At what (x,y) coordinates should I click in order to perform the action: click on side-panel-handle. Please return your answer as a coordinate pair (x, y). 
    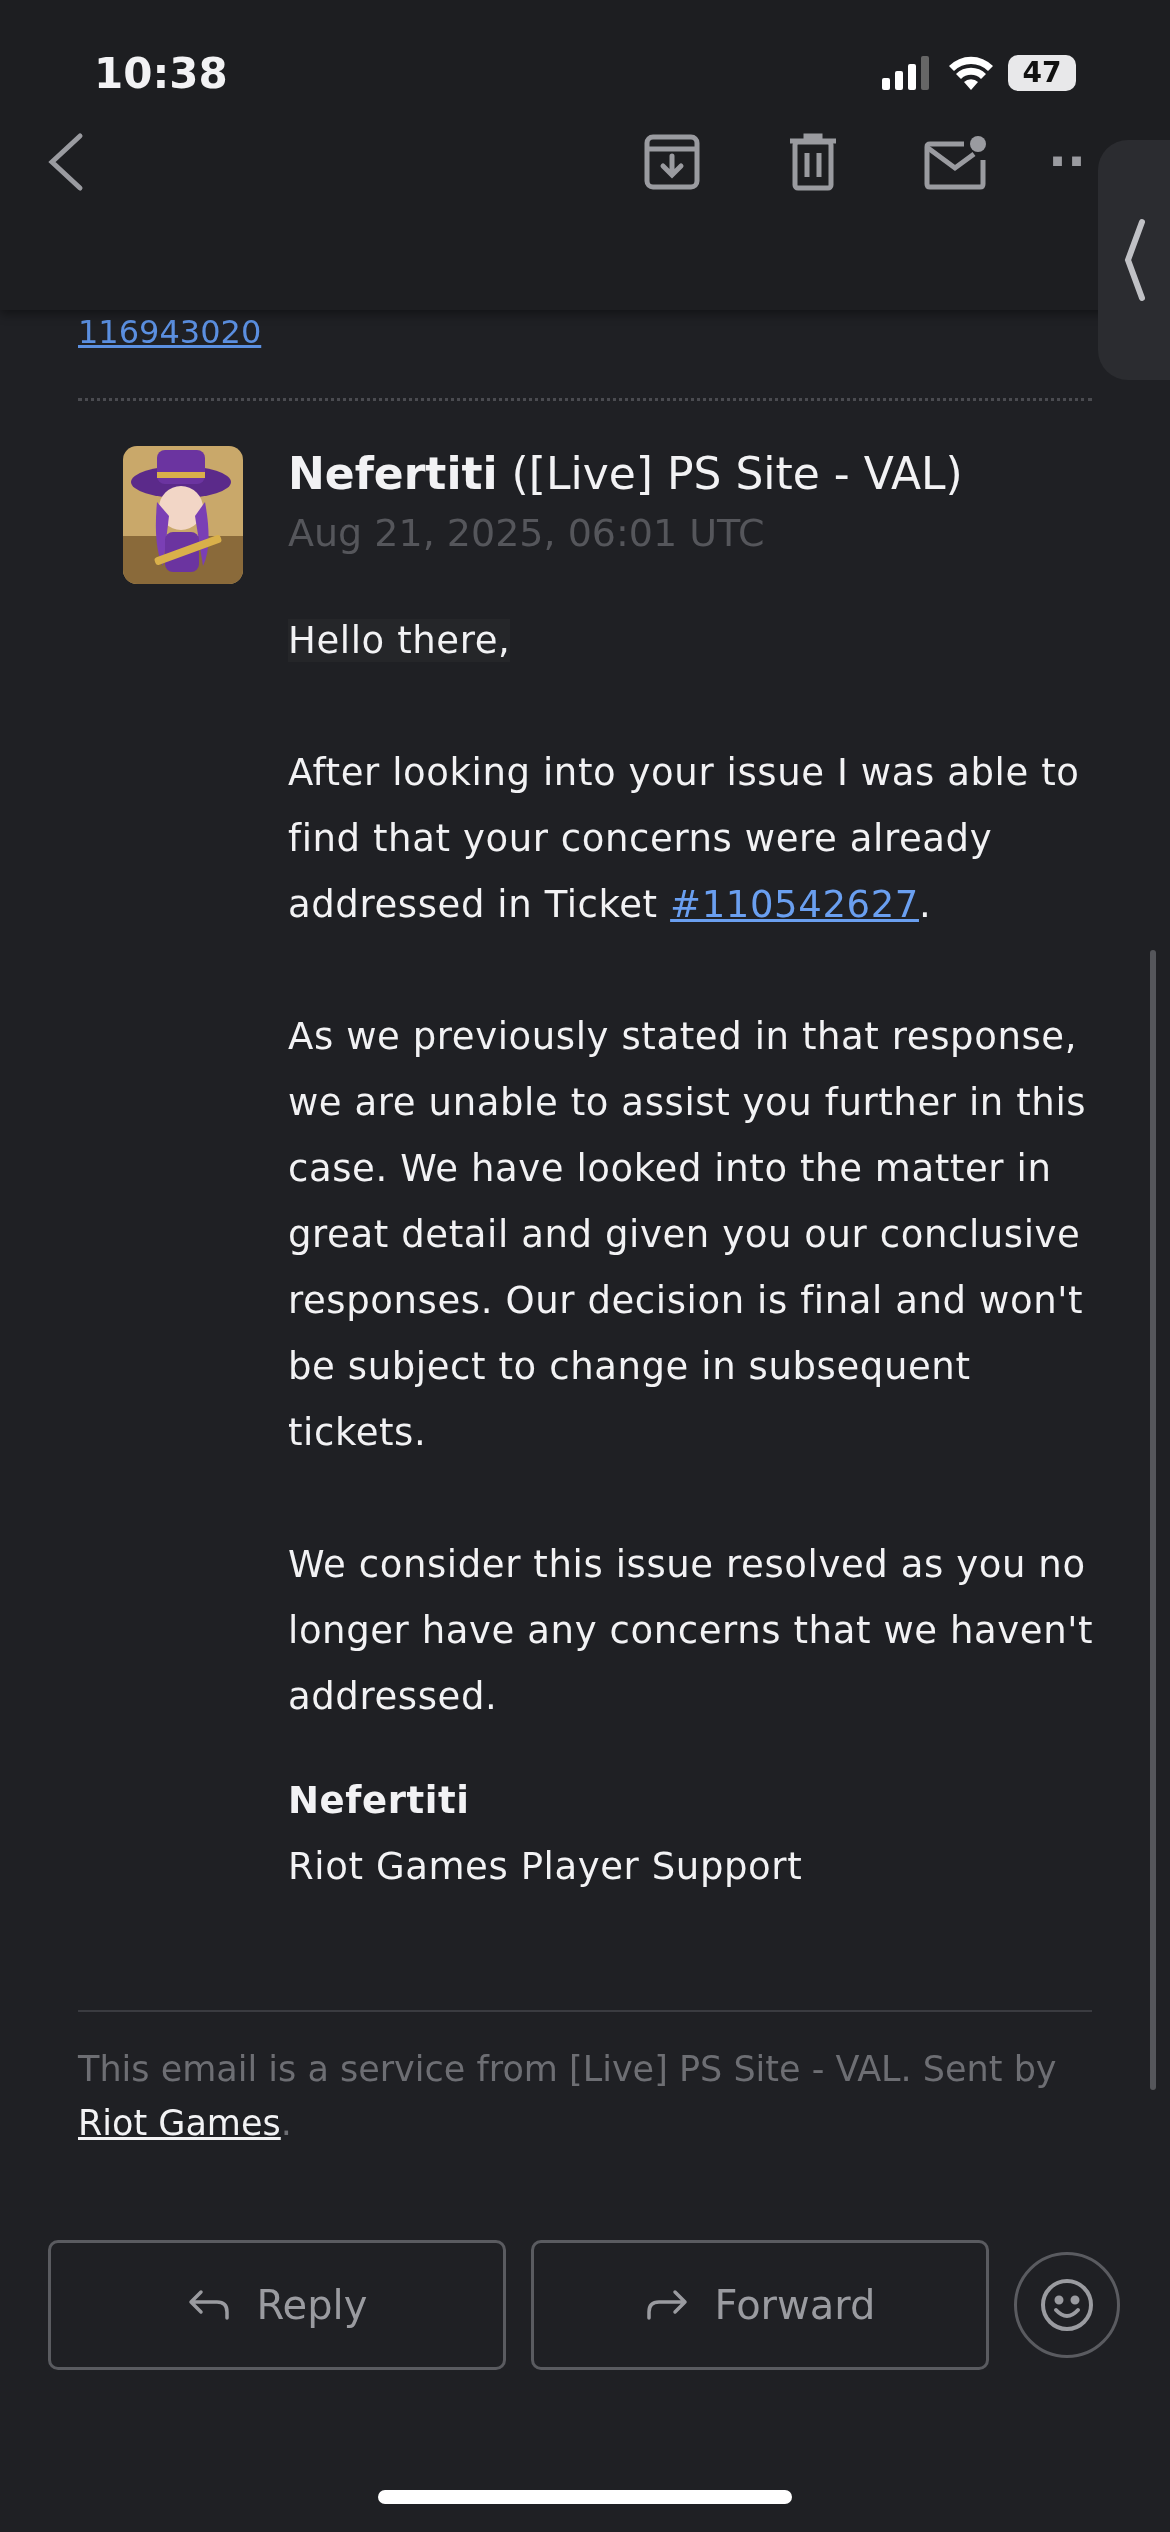
    Looking at the image, I should click on (1134, 260).